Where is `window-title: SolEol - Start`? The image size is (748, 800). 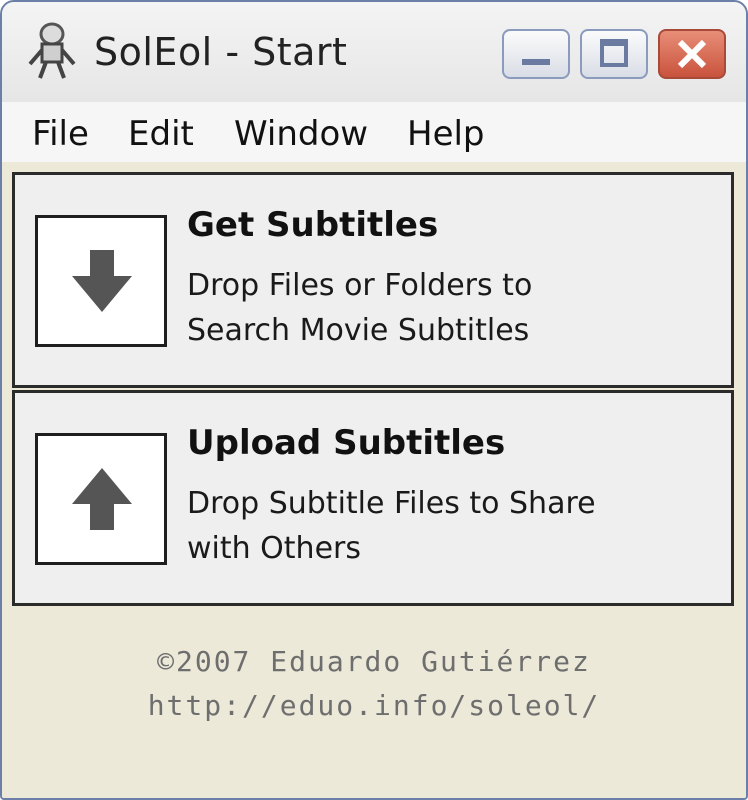 window-title: SolEol - Start is located at coordinates (221, 52).